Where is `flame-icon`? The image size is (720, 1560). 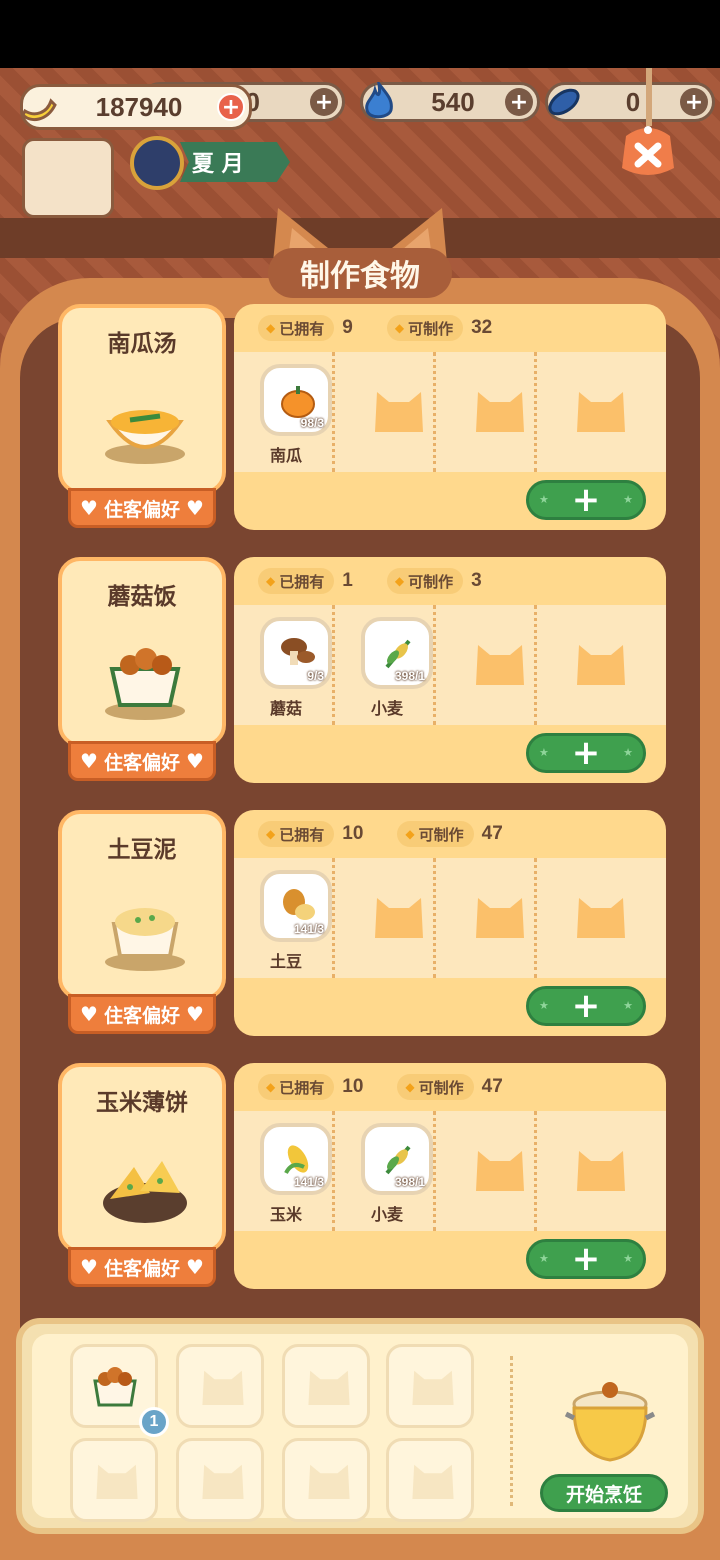
flame-icon is located at coordinates (379, 102).